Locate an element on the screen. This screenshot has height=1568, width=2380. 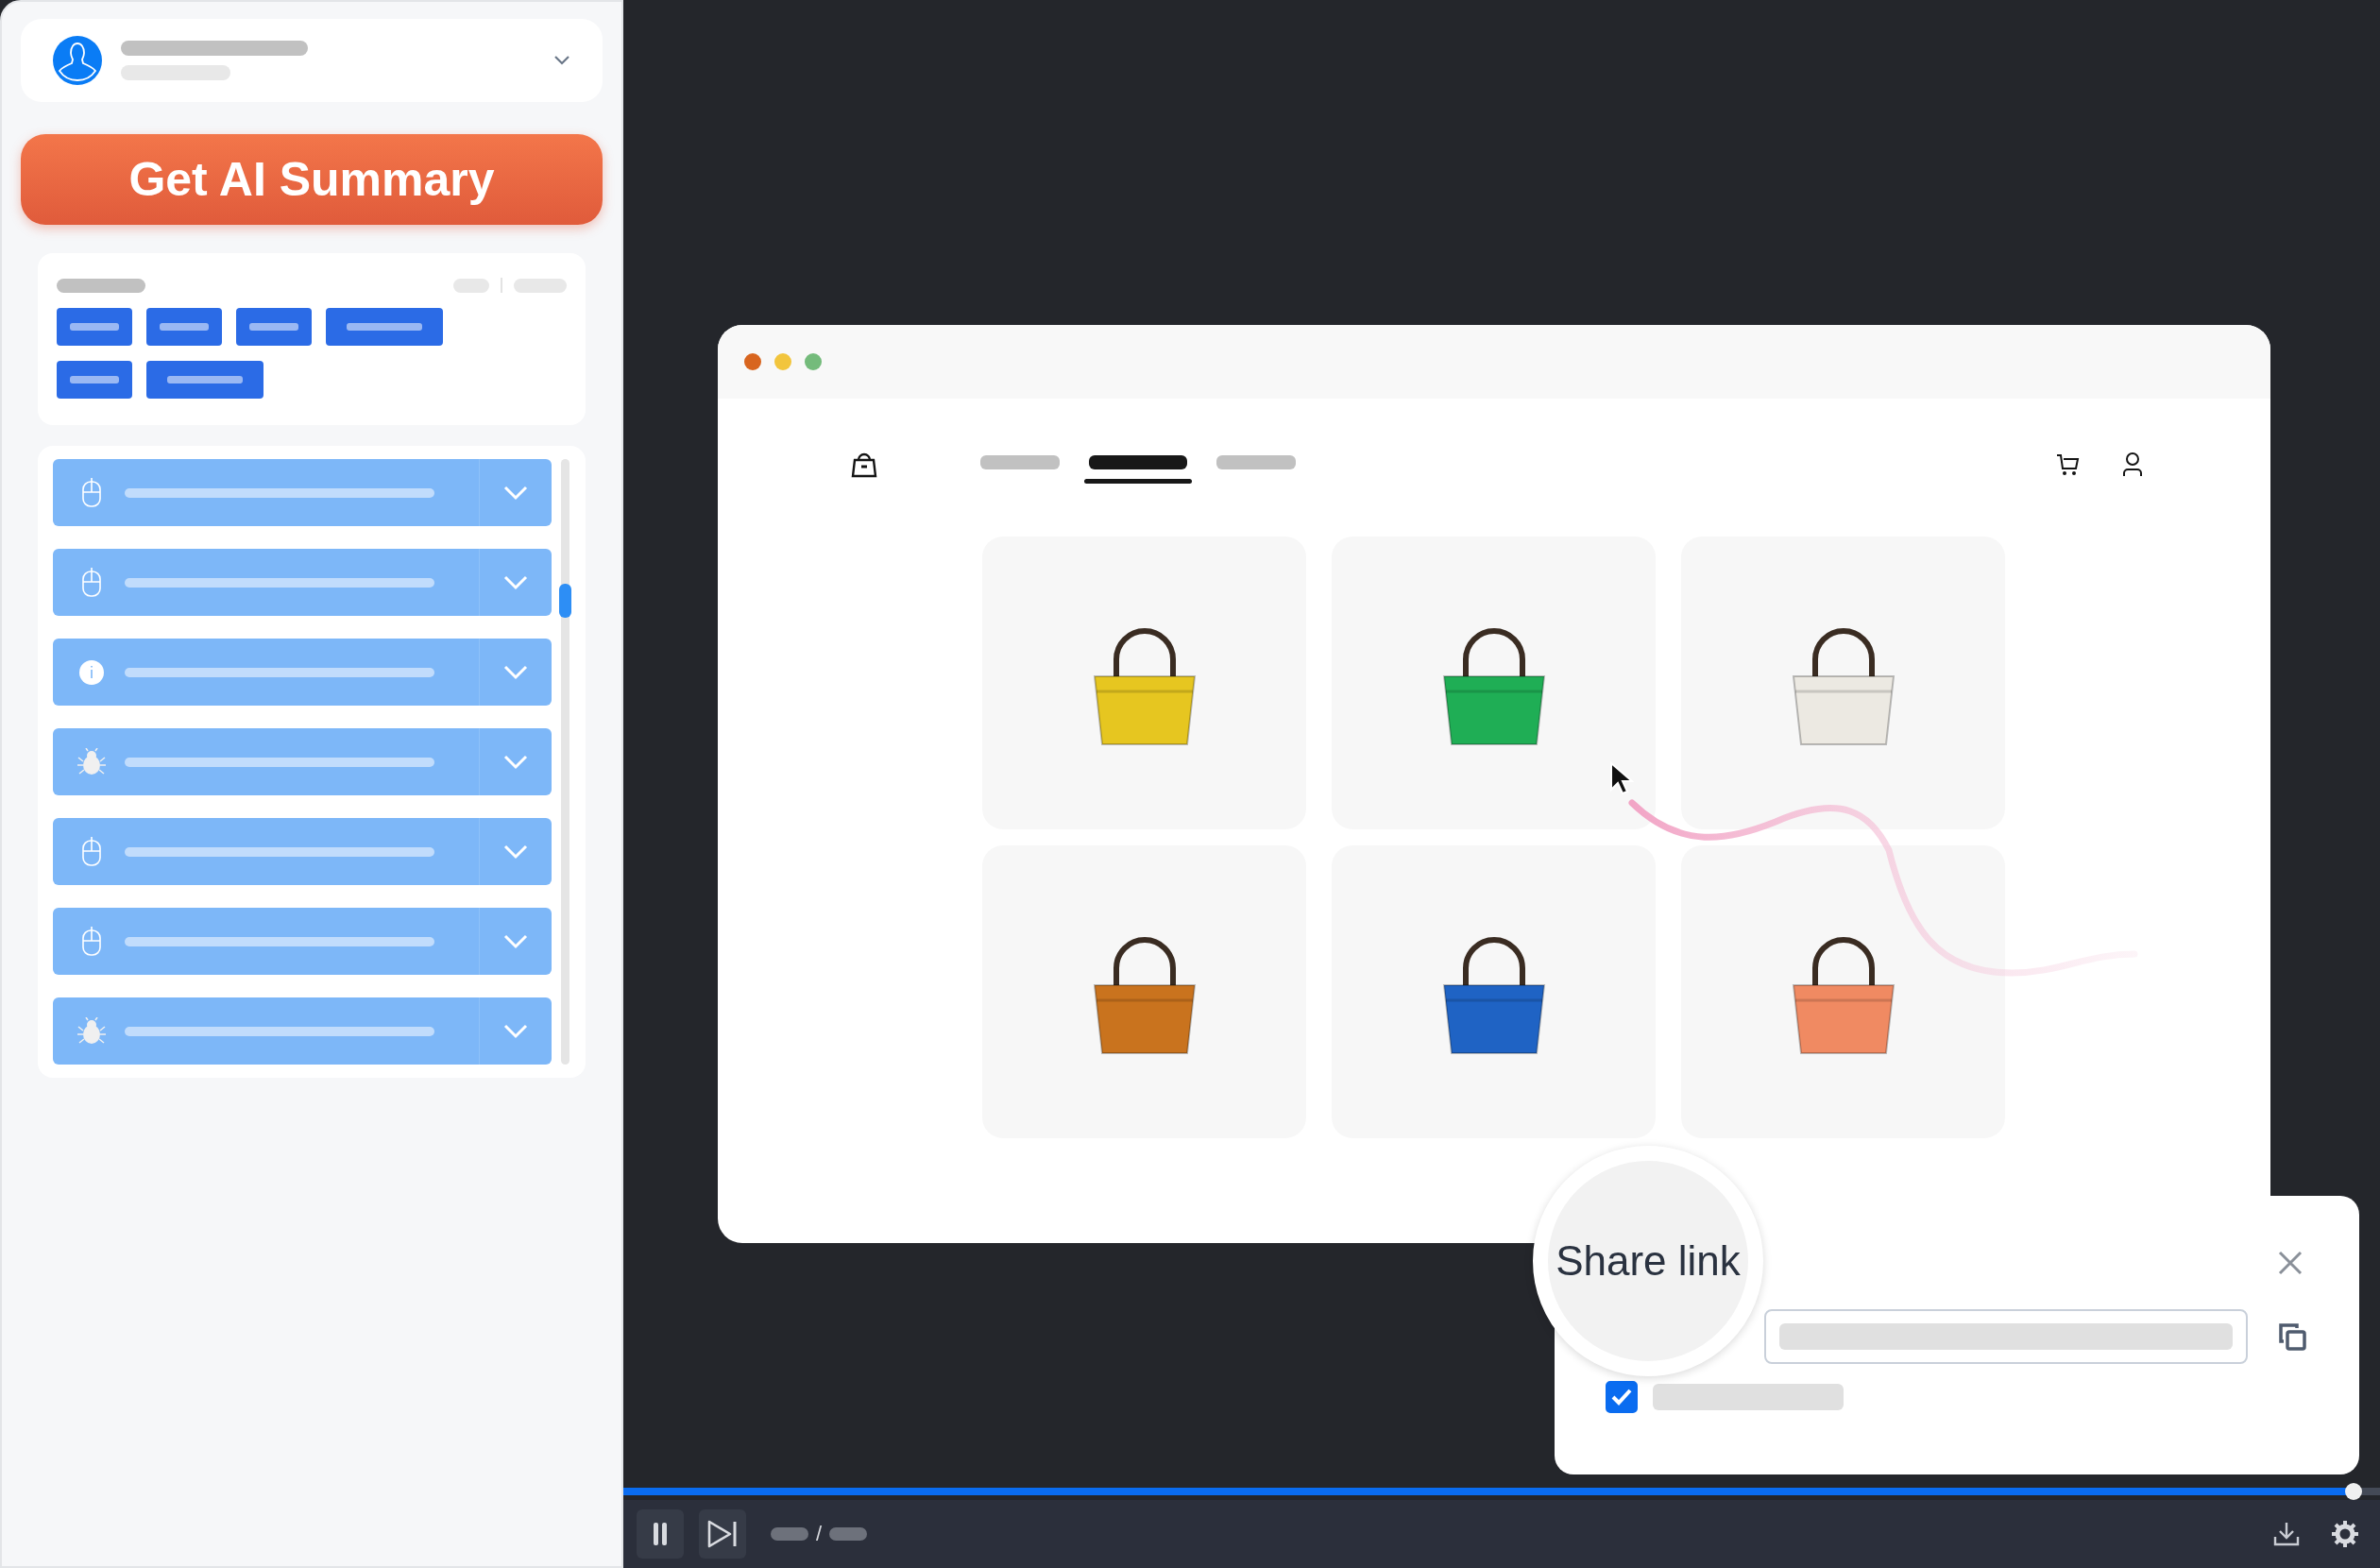
next-button is located at coordinates (722, 1534).